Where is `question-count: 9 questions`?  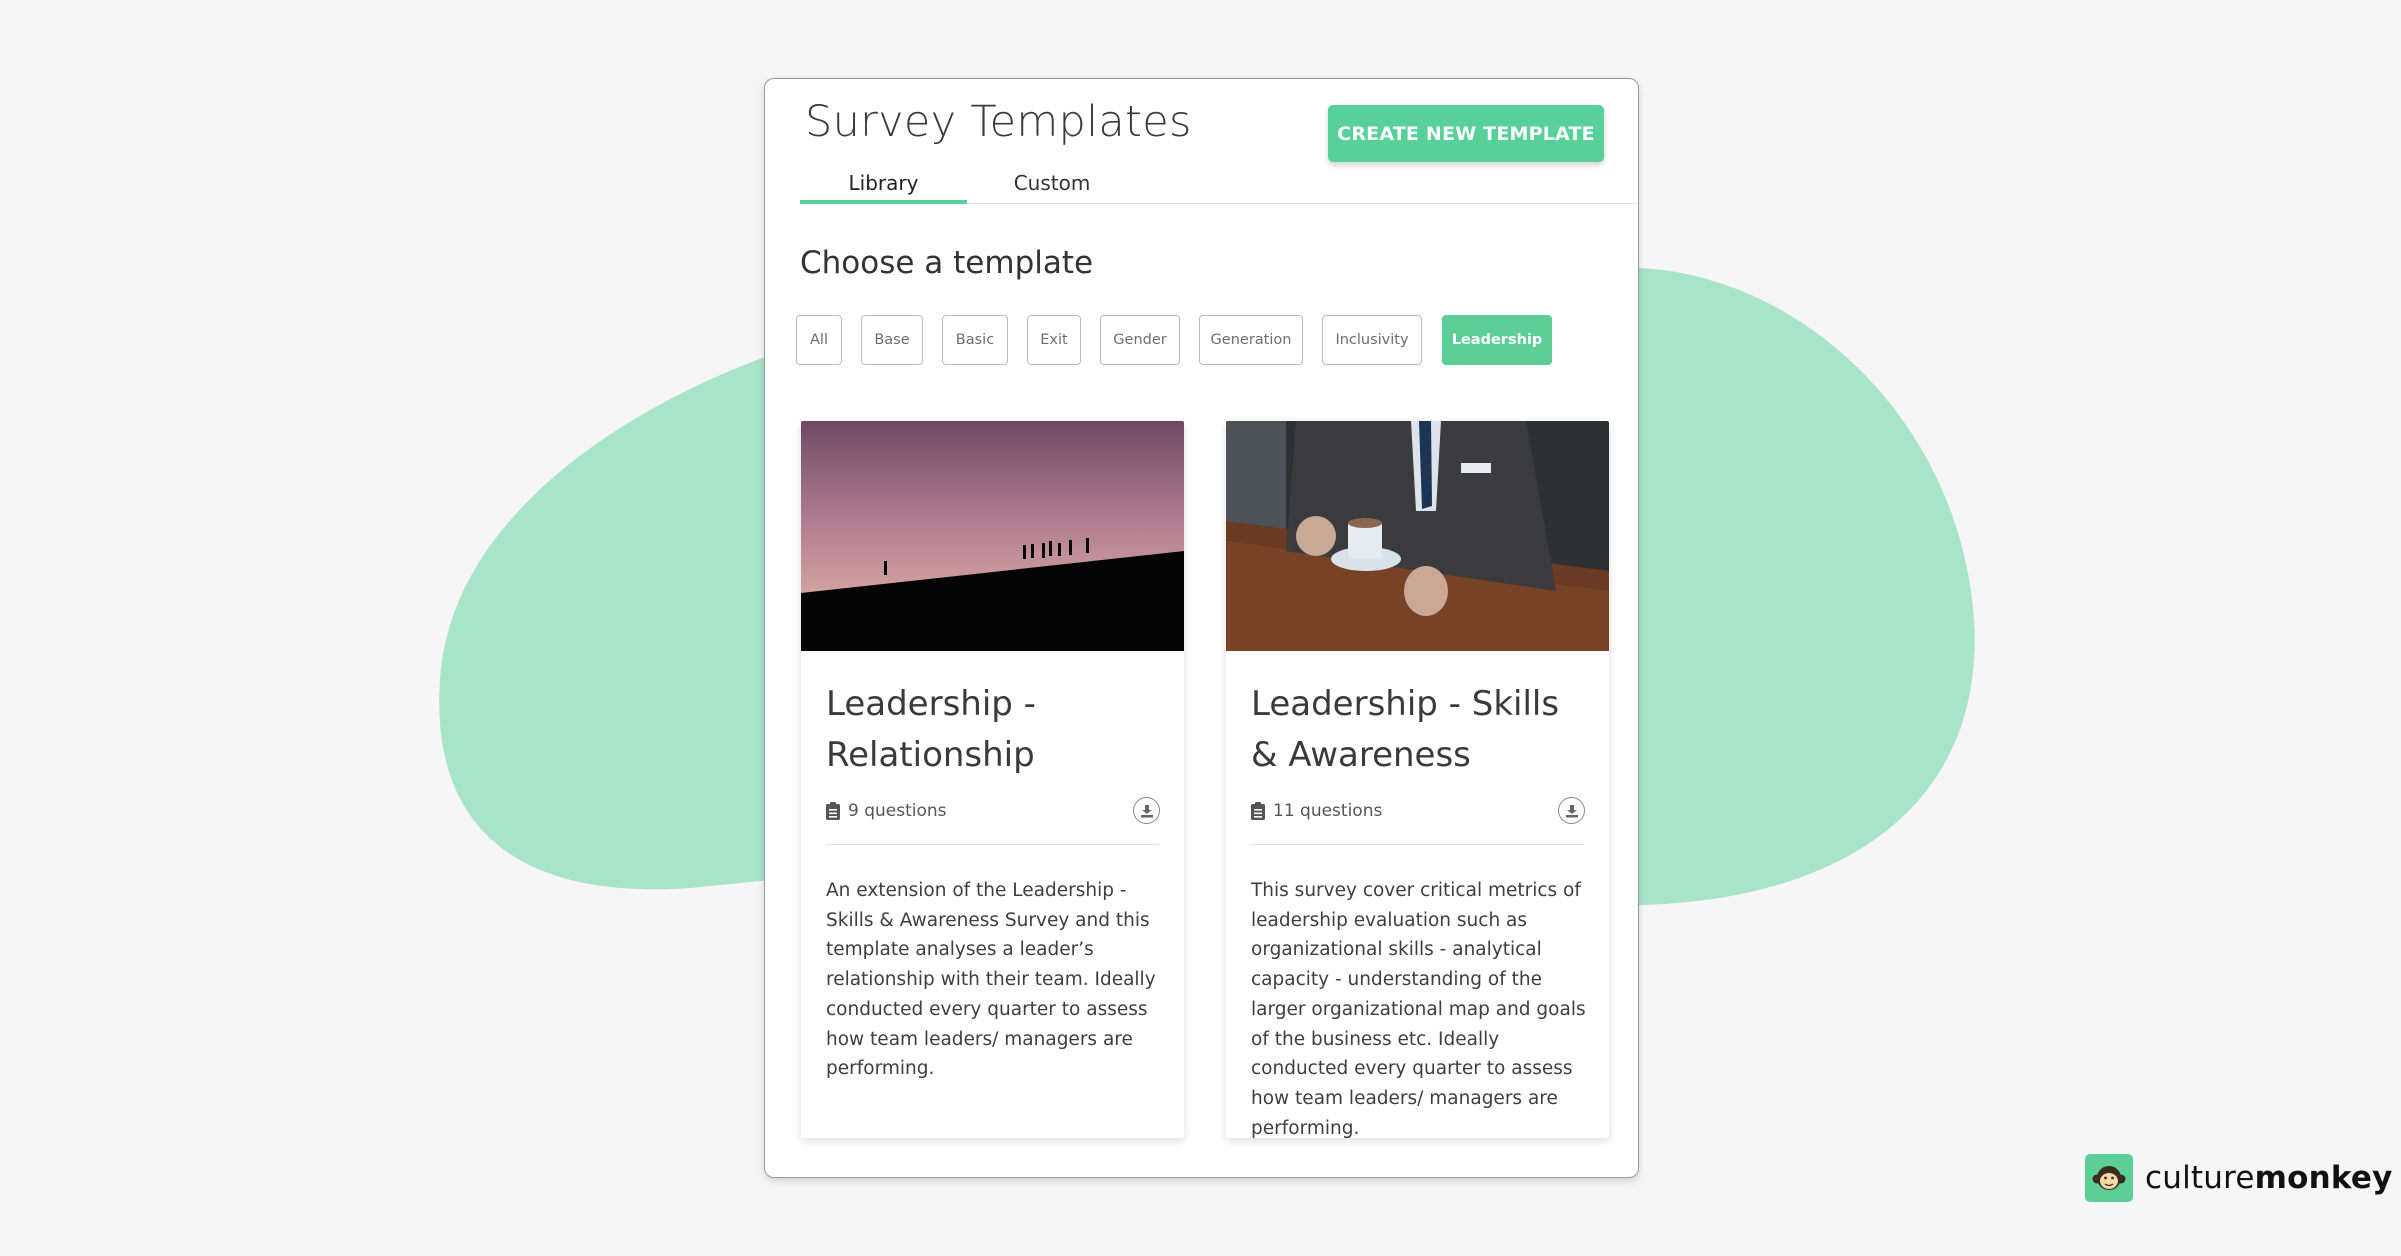
question-count: 9 questions is located at coordinates (886, 811).